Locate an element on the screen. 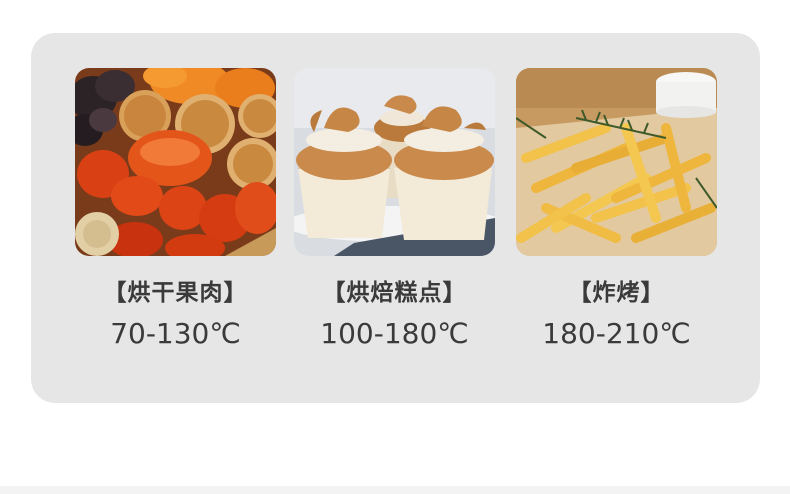 The width and height of the screenshot is (790, 494). mode-card-dried-fruit: 【烘干果肉】 70-130℃ is located at coordinates (175, 209).